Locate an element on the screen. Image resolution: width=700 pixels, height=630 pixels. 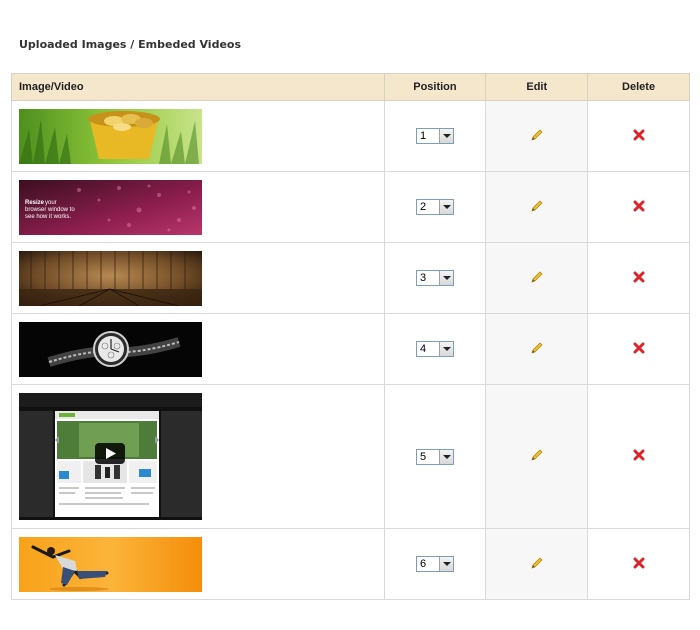
wristwatch-image is located at coordinates (110, 349).